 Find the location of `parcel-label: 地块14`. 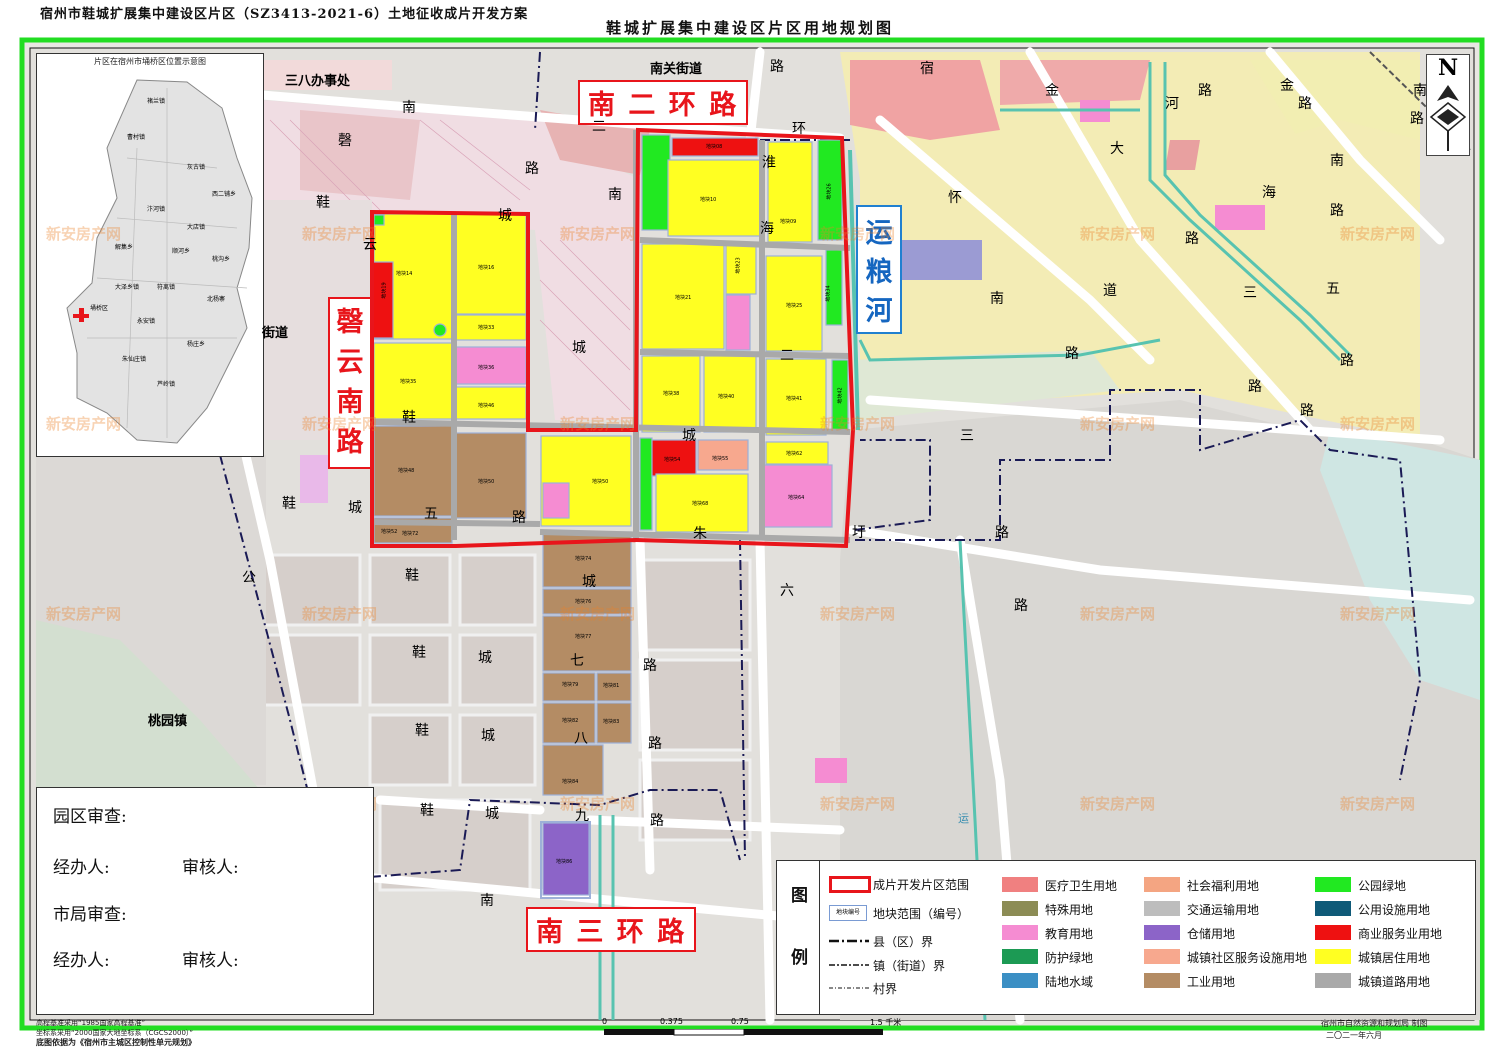

parcel-label: 地块14 is located at coordinates (404, 274).